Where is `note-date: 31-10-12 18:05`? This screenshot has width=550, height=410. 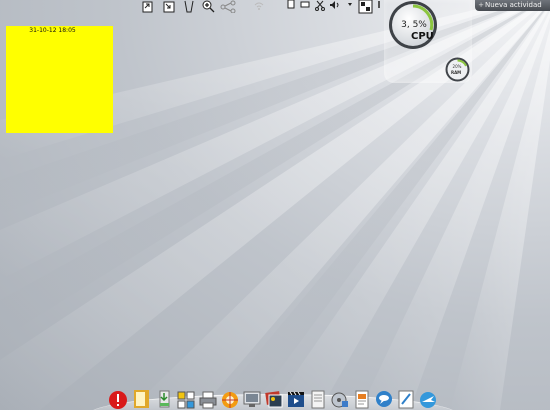
note-date: 31-10-12 18:05 is located at coordinates (52, 30).